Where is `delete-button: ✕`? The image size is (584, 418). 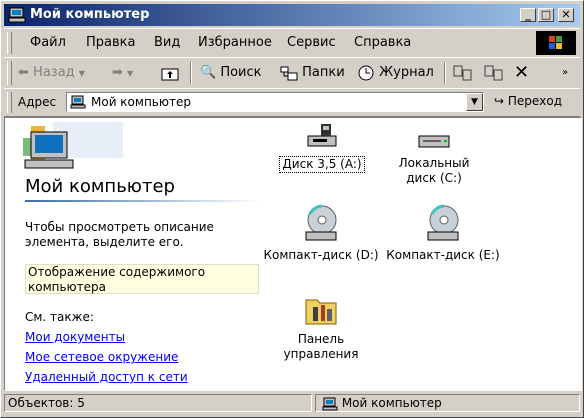
delete-button: ✕ is located at coordinates (521, 73).